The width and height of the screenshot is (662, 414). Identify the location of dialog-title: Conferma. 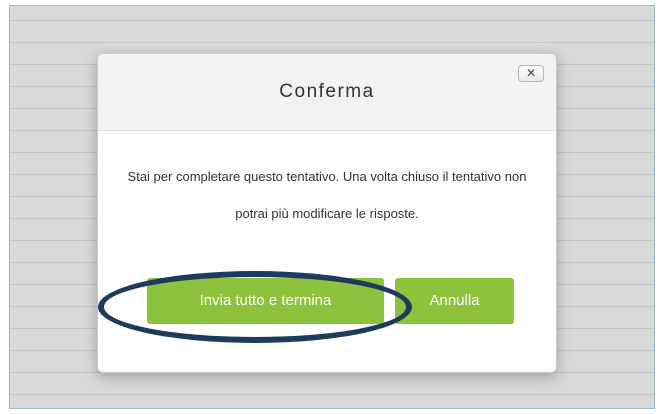
(327, 91).